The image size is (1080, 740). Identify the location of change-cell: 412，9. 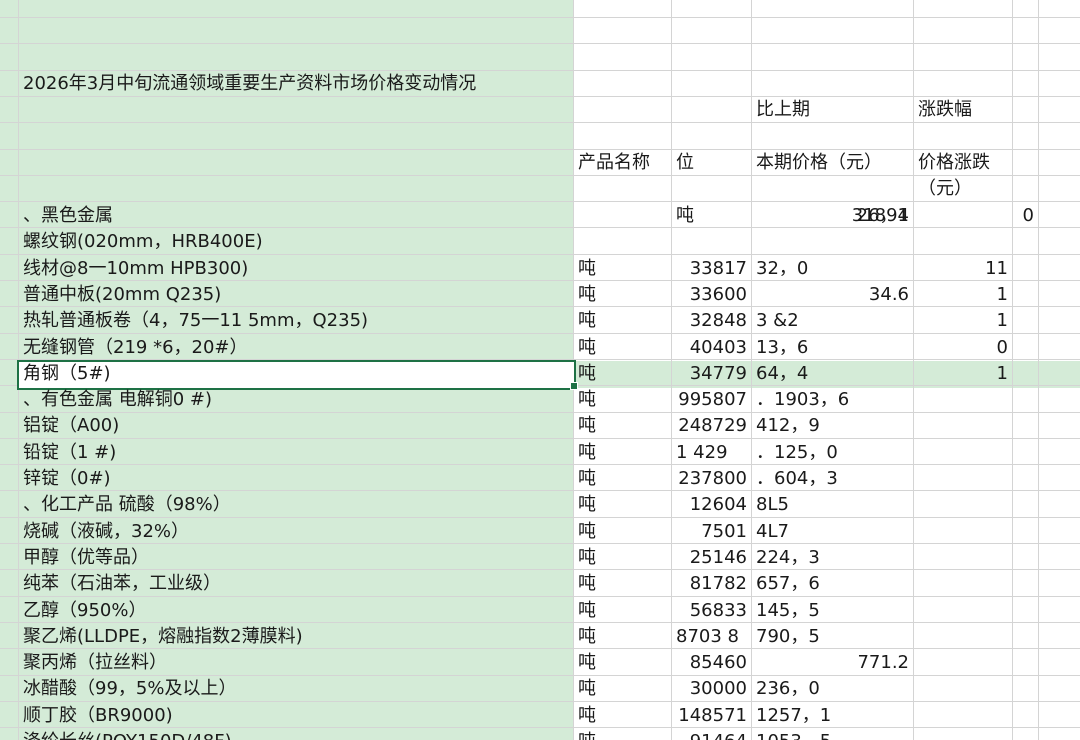
(832, 426).